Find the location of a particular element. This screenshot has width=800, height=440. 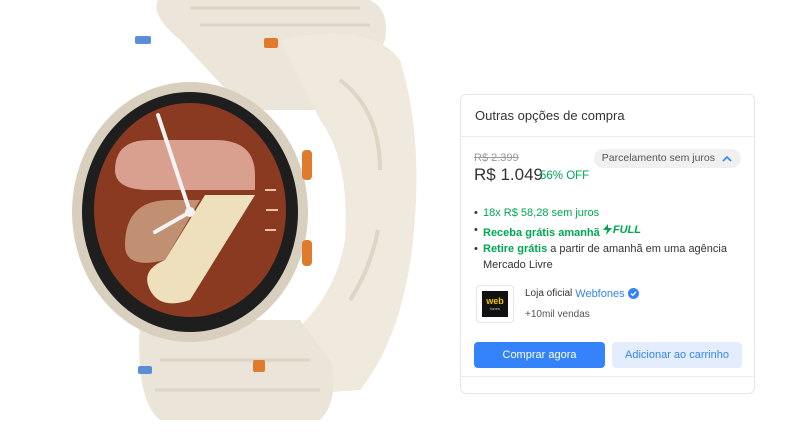

seller-prefix: Loja oficial is located at coordinates (549, 294).